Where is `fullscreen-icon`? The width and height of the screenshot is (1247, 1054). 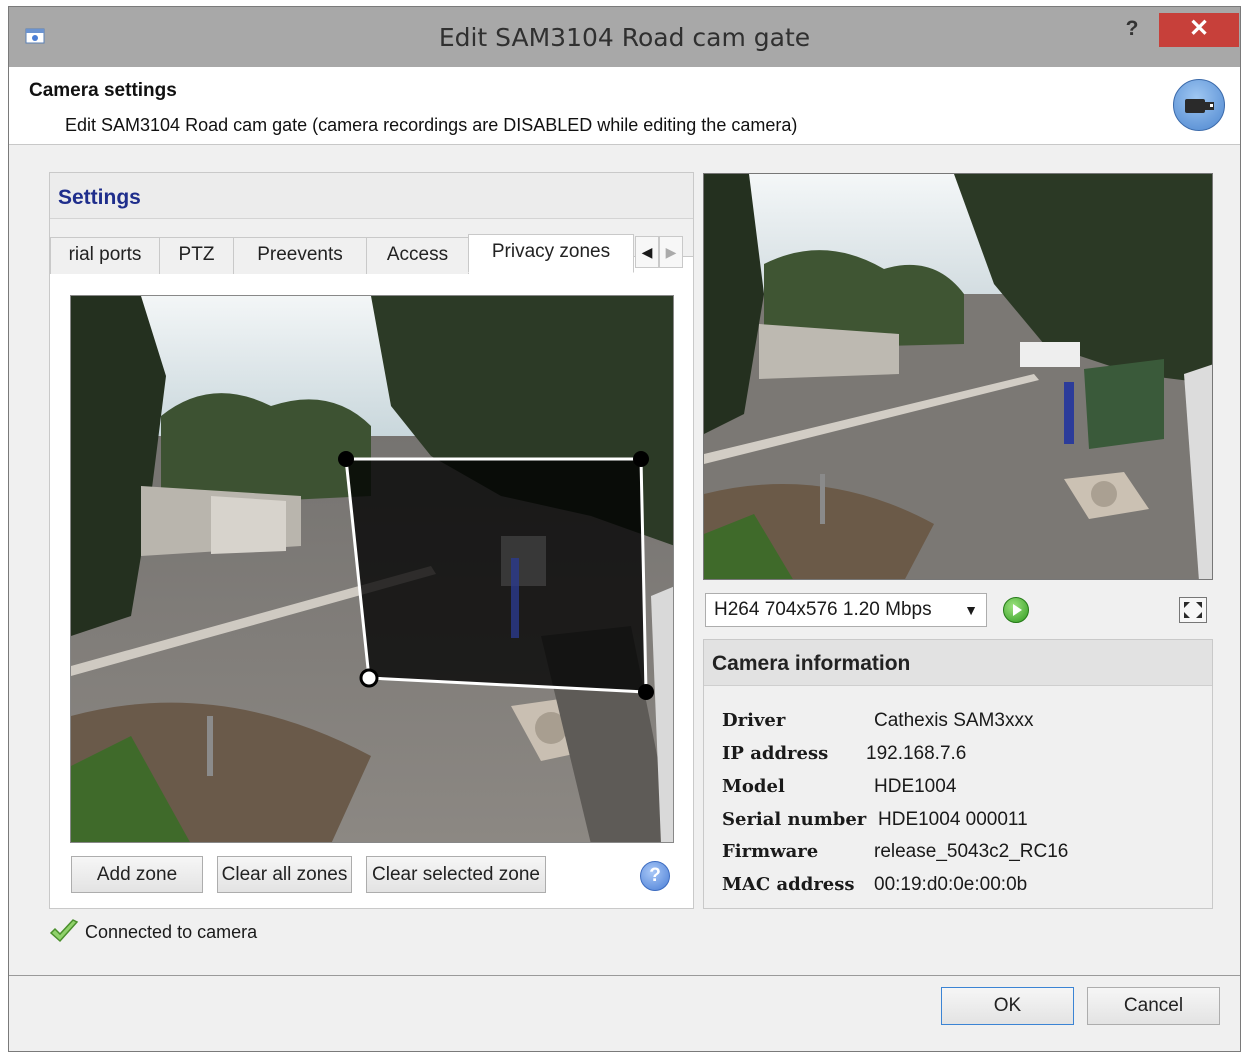 fullscreen-icon is located at coordinates (1193, 610).